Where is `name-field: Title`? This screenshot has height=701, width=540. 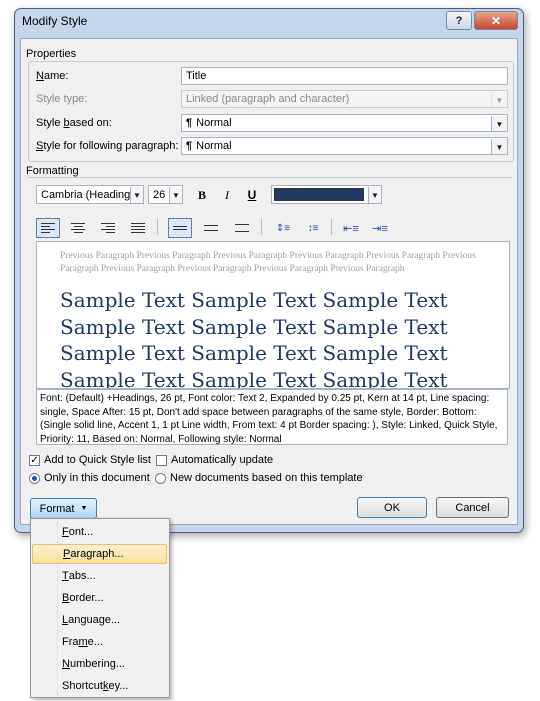
name-field: Title is located at coordinates (344, 76).